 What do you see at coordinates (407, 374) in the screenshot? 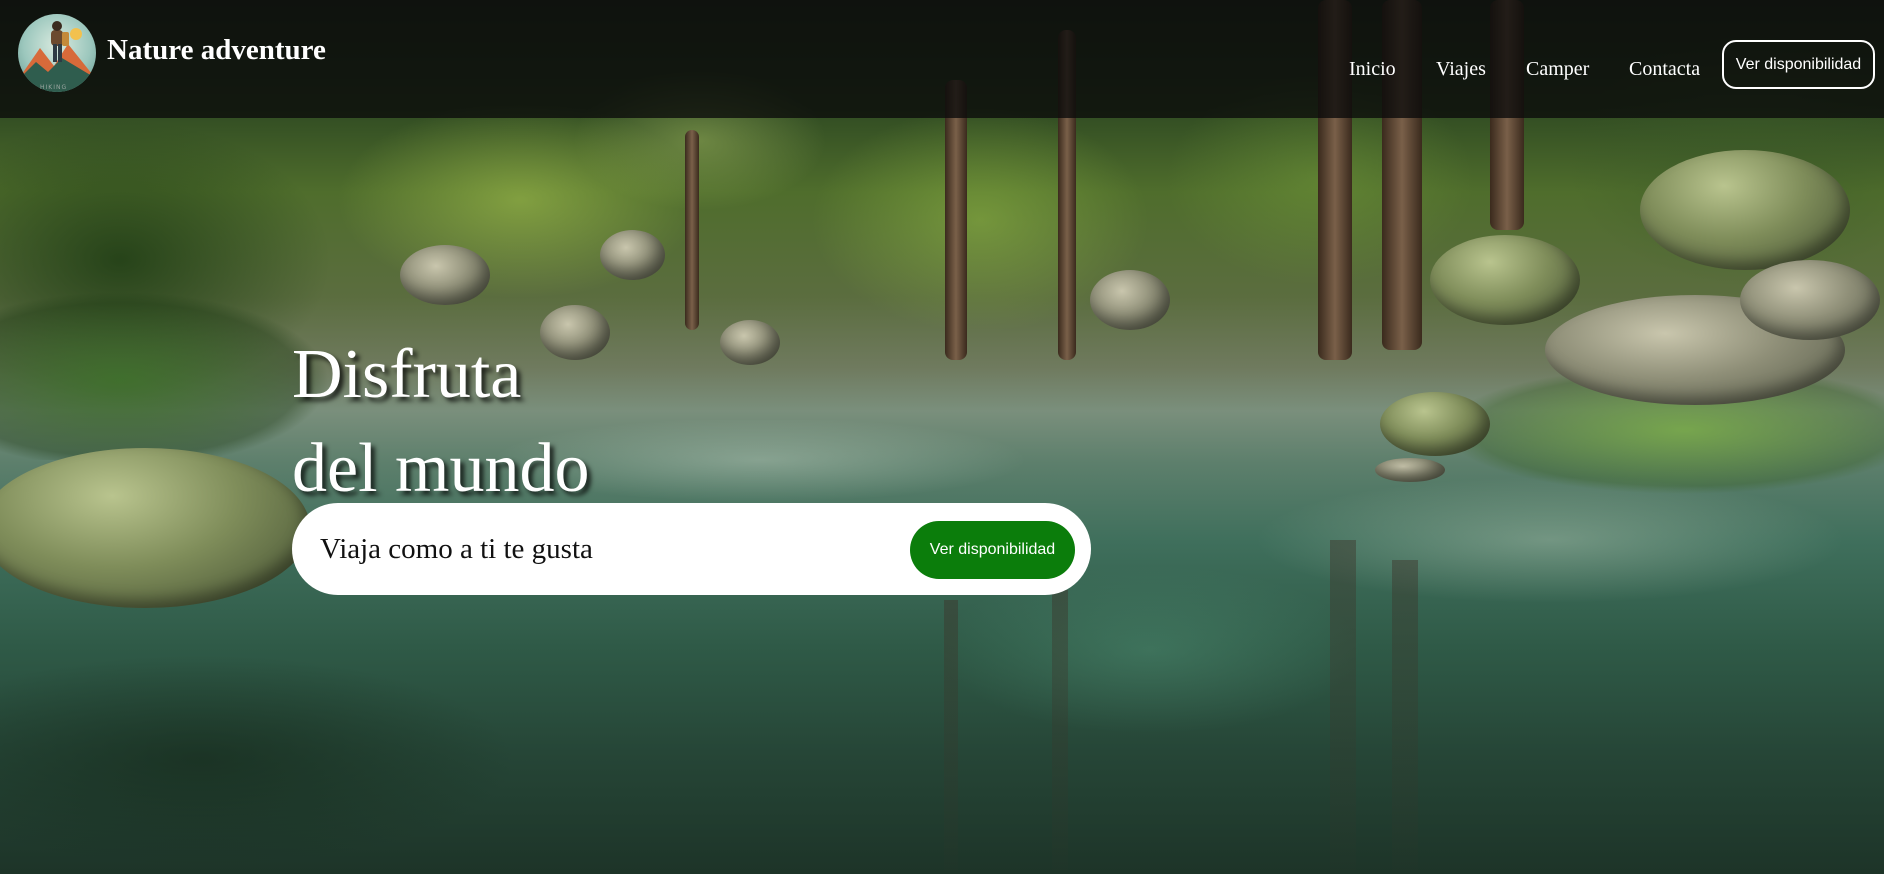
I see `hero-title-line-1: Disfruta` at bounding box center [407, 374].